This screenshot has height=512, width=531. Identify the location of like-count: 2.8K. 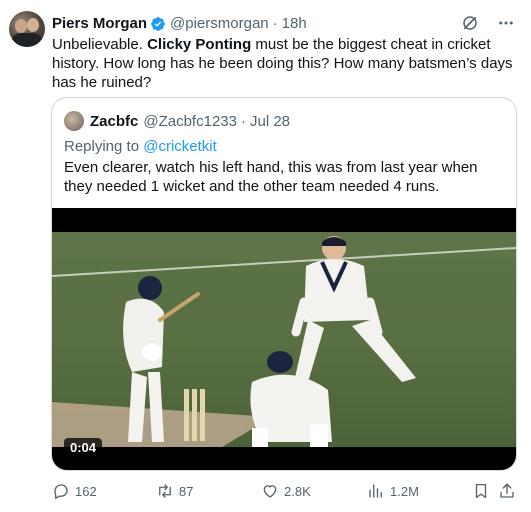
(297, 491).